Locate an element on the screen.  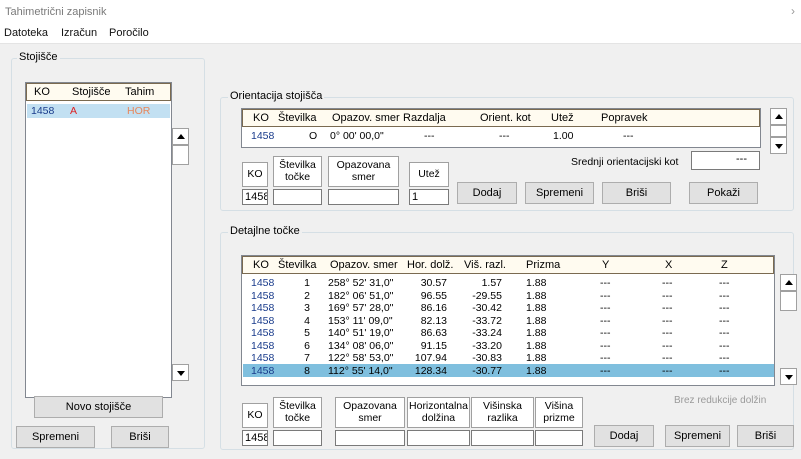
cell-tahim: HOR is located at coordinates (139, 111).